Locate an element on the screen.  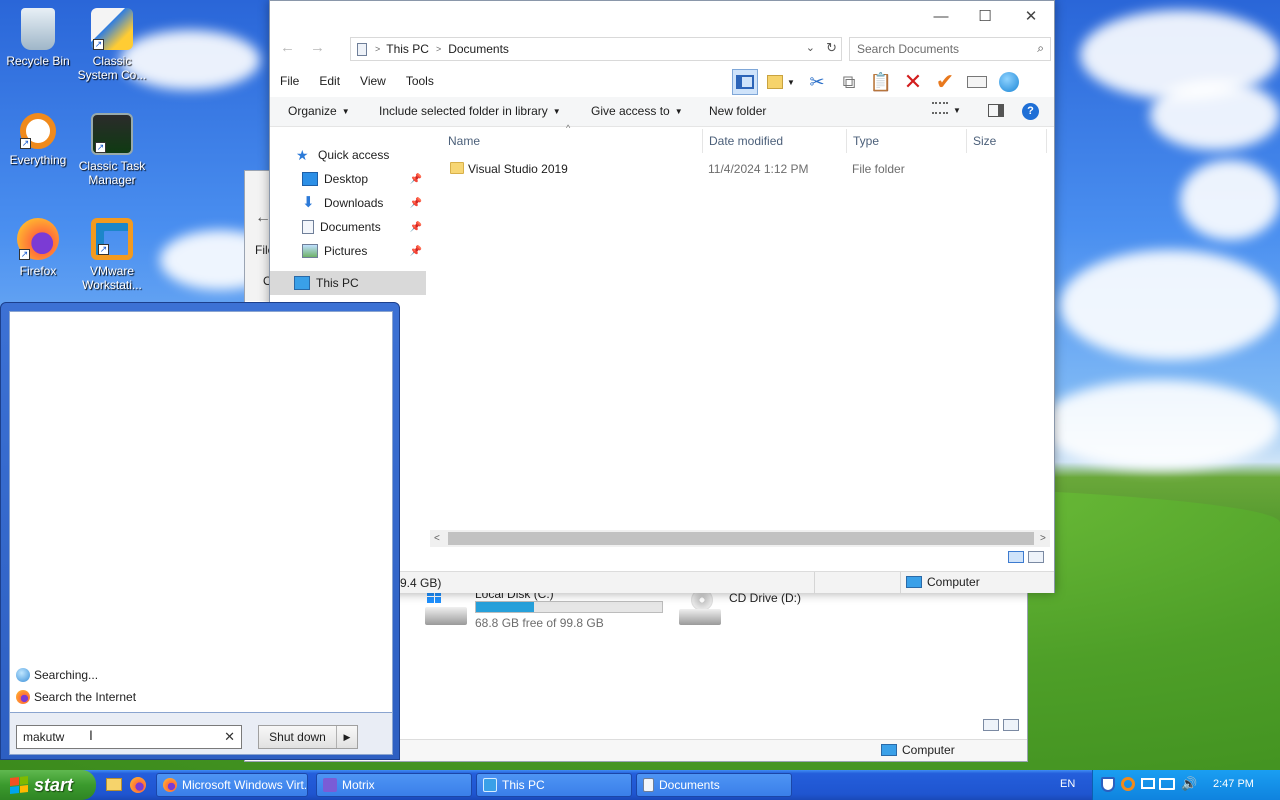
system-clock: 2:47 PM is located at coordinates (1233, 784).